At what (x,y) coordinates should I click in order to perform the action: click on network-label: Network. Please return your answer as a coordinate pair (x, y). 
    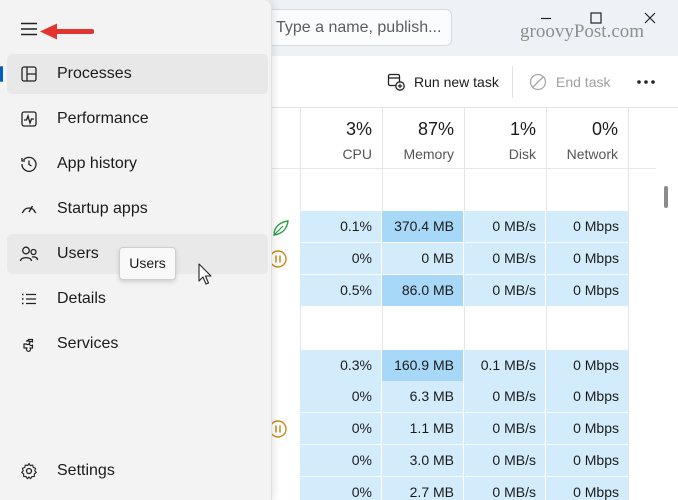
    Looking at the image, I should click on (592, 154).